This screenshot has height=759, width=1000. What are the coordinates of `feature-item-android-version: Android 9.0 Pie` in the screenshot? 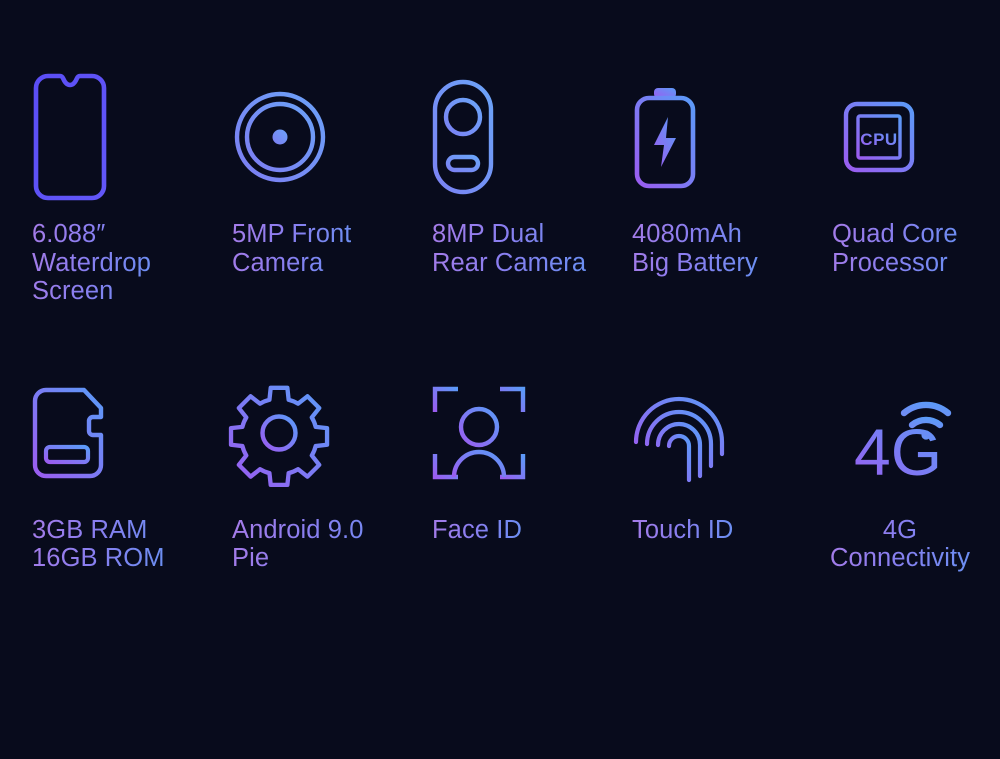 It's located at (300, 470).